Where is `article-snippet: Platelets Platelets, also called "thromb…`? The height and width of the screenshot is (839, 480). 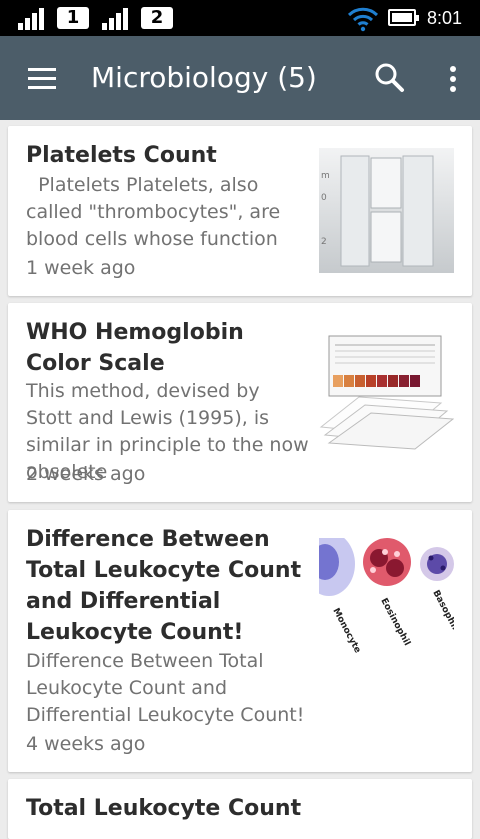 article-snippet: Platelets Platelets, also called "thromb… is located at coordinates (156, 212).